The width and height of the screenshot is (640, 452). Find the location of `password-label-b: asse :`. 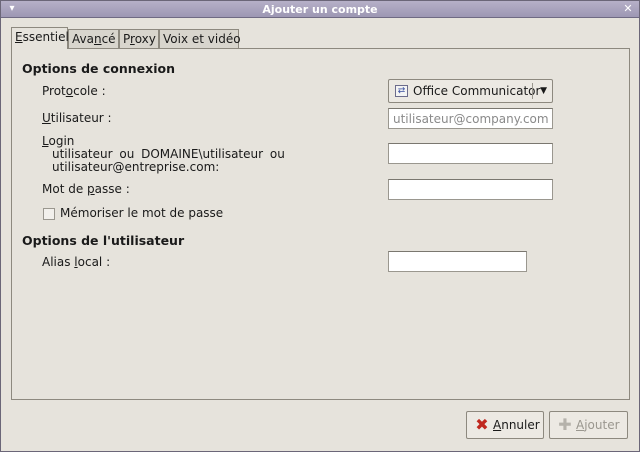

password-label-b: asse : is located at coordinates (112, 189).